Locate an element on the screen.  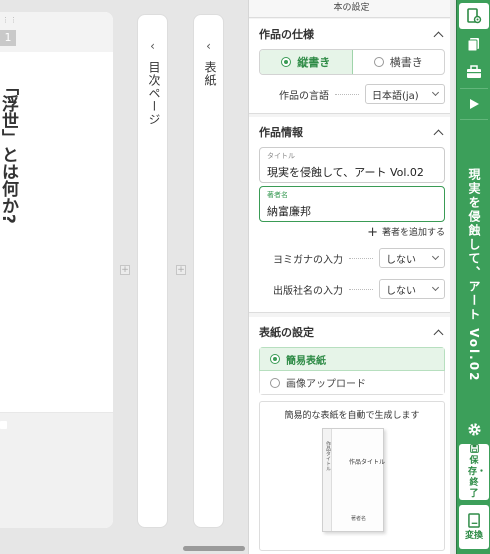
book-cover-author: 著者名 is located at coordinates (359, 519).